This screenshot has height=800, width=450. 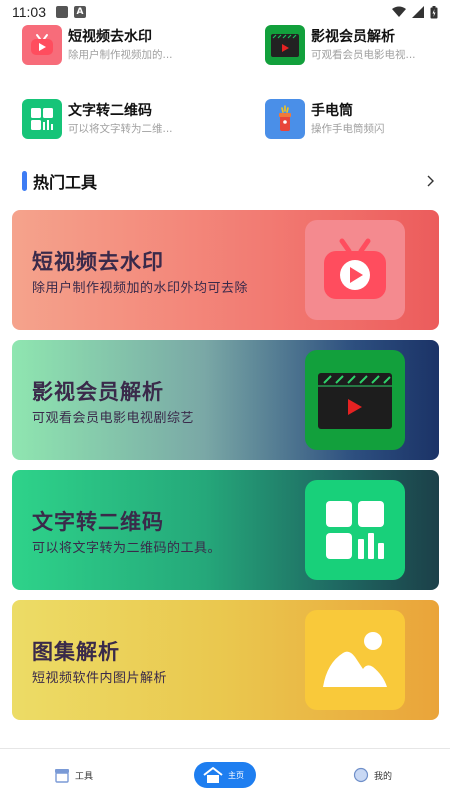 What do you see at coordinates (80, 12) in the screenshot?
I see `app-notification-icon: A` at bounding box center [80, 12].